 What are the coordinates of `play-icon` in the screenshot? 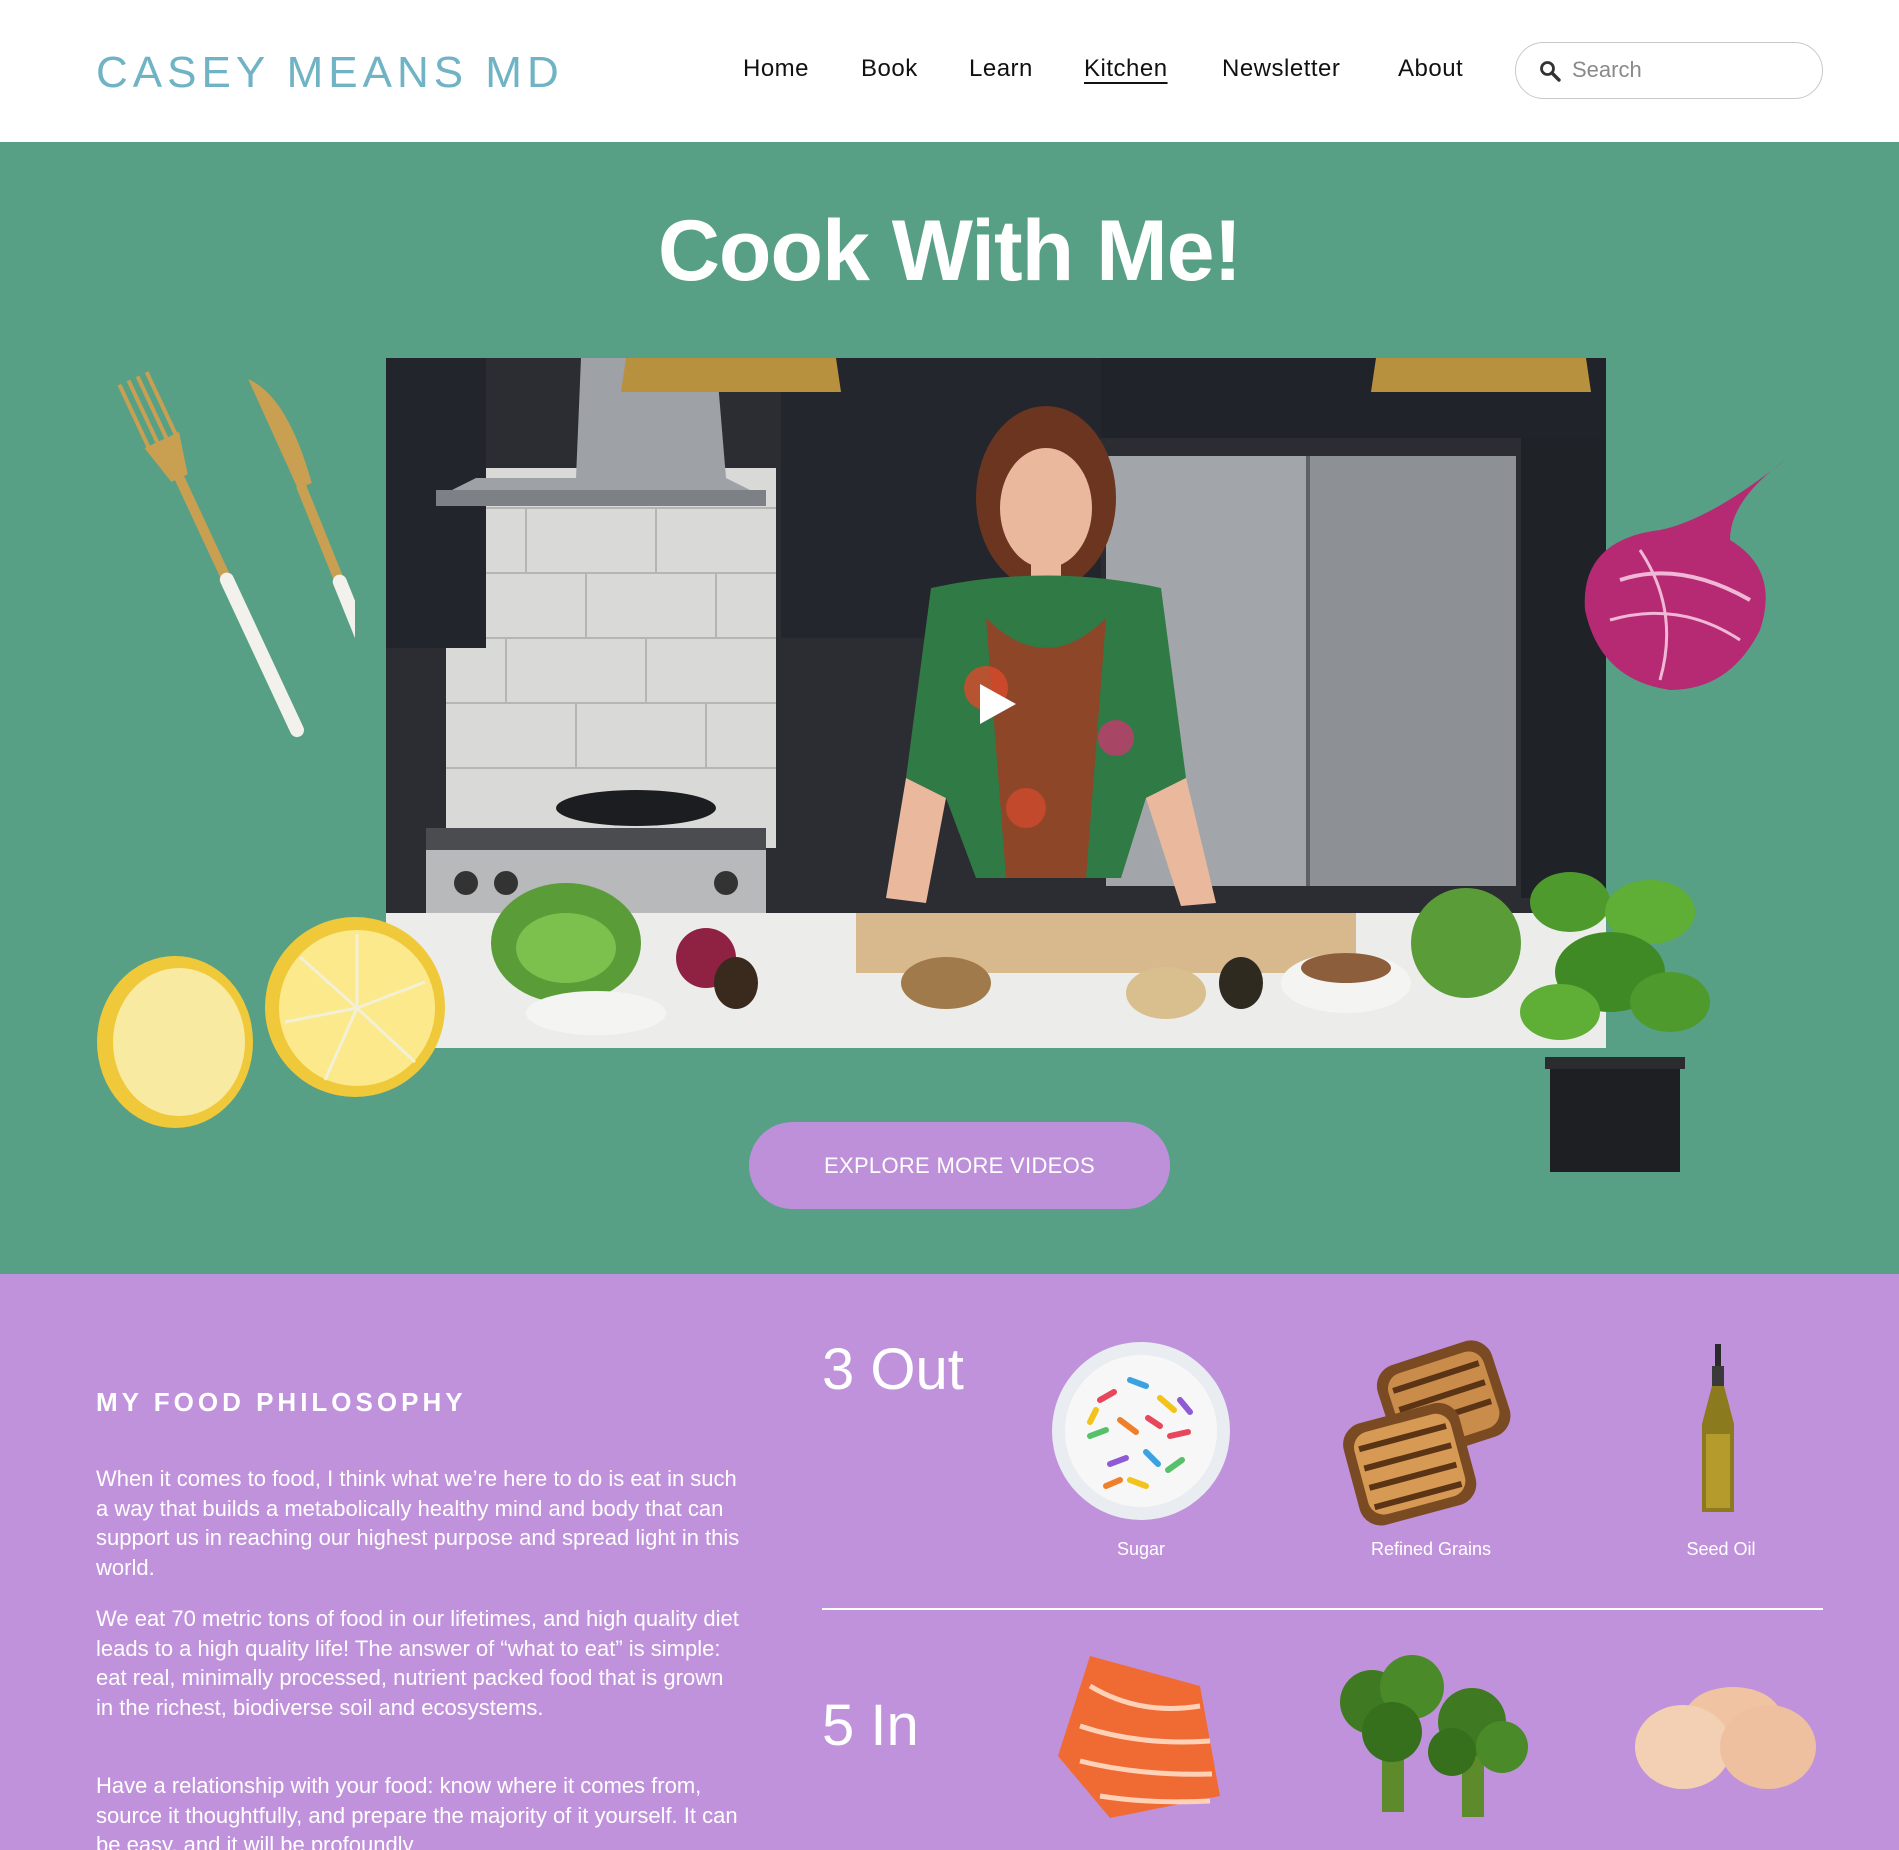 It's located at (996, 704).